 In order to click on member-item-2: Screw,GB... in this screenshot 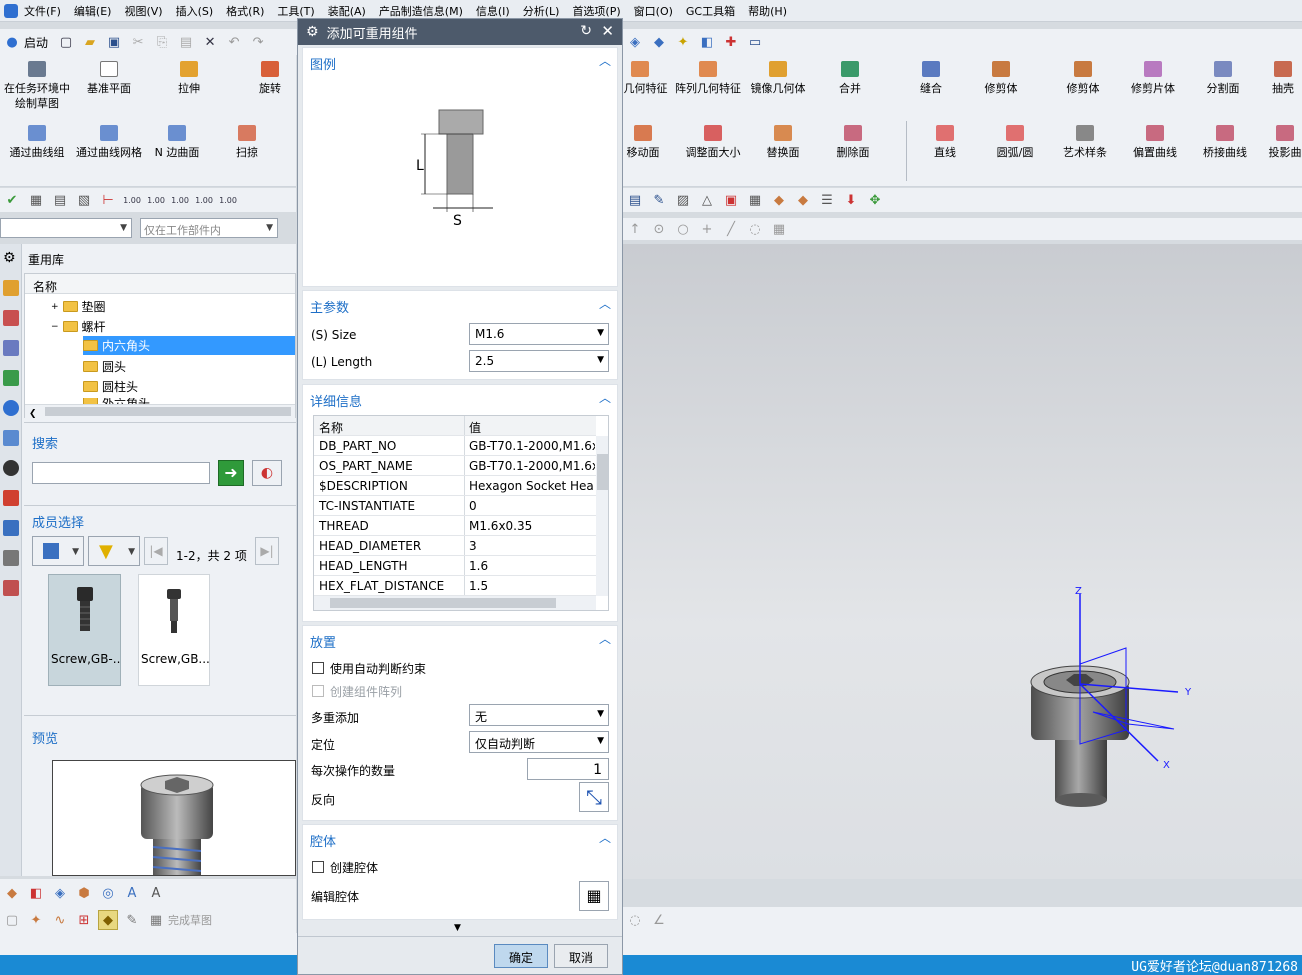, I will do `click(174, 630)`.